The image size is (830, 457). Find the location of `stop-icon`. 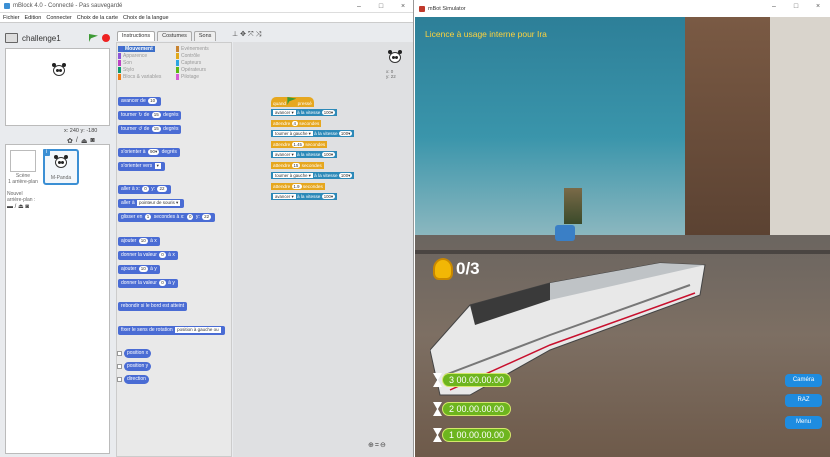

stop-icon is located at coordinates (106, 38).